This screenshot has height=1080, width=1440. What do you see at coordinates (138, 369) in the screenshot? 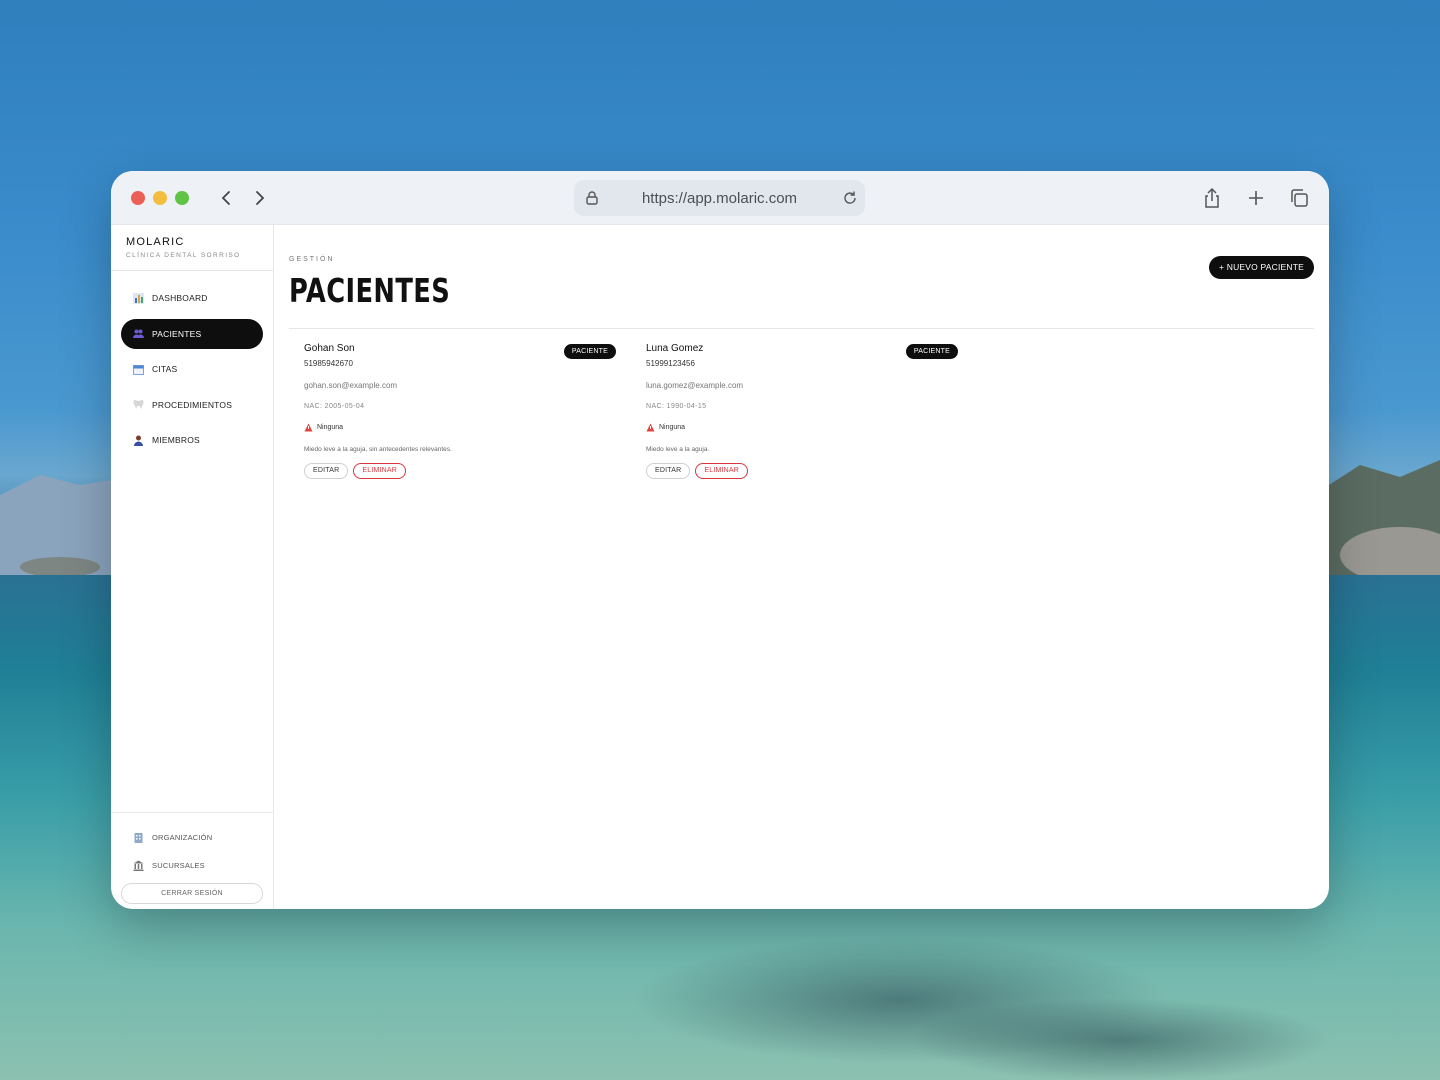
I see `calendar-icon` at bounding box center [138, 369].